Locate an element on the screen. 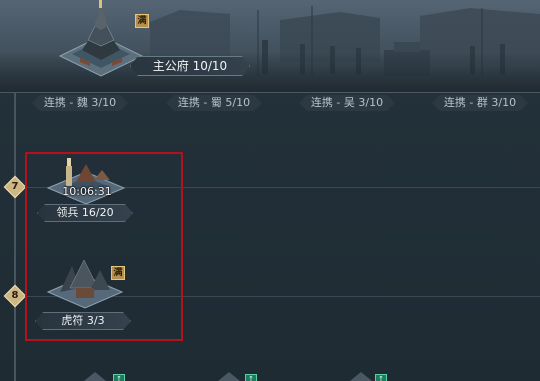 The image size is (540, 381). tab-alliance-shu: 连携 - 蜀 5/10 is located at coordinates (214, 103).